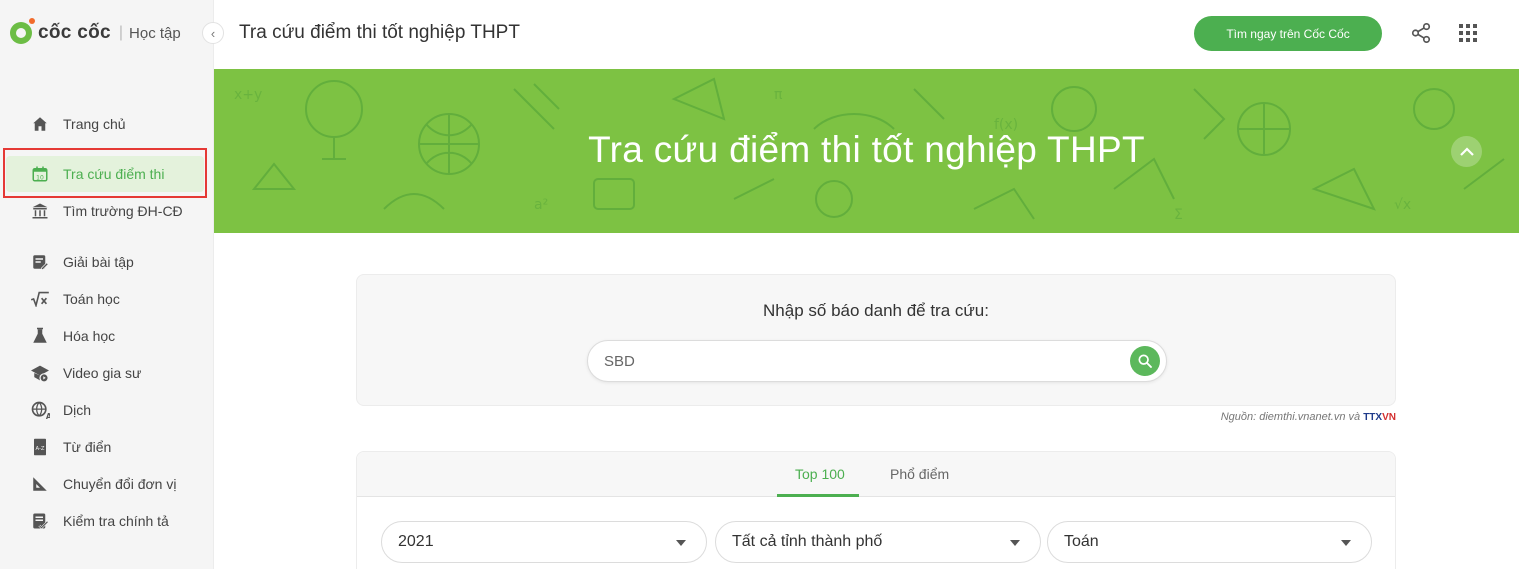 Image resolution: width=1519 pixels, height=569 pixels. I want to click on sidebar-item-tim-truong: Tìm trường ĐH-CĐ, so click(107, 211).